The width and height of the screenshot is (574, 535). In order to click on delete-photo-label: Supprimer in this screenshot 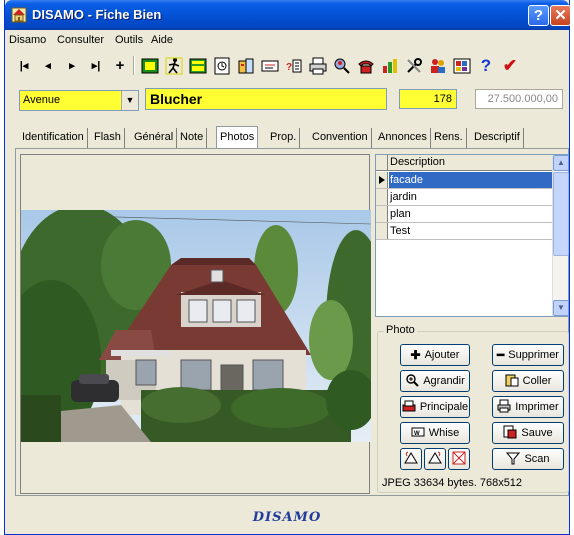, I will do `click(533, 355)`.